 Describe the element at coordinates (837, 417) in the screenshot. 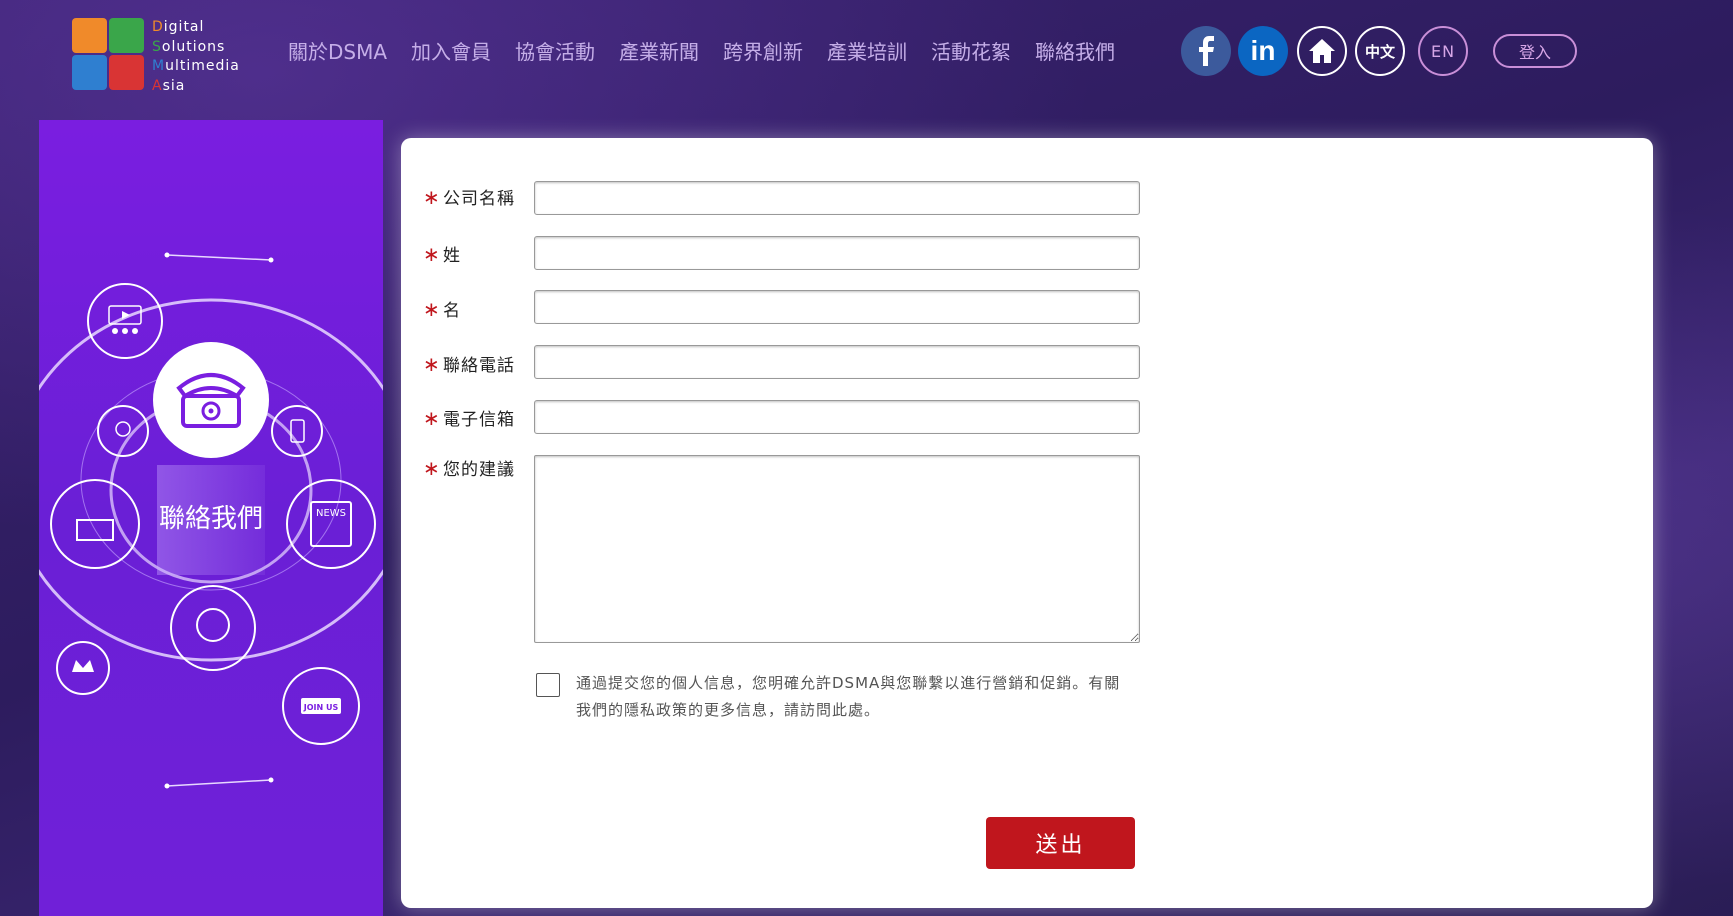

I see `email-input` at that location.